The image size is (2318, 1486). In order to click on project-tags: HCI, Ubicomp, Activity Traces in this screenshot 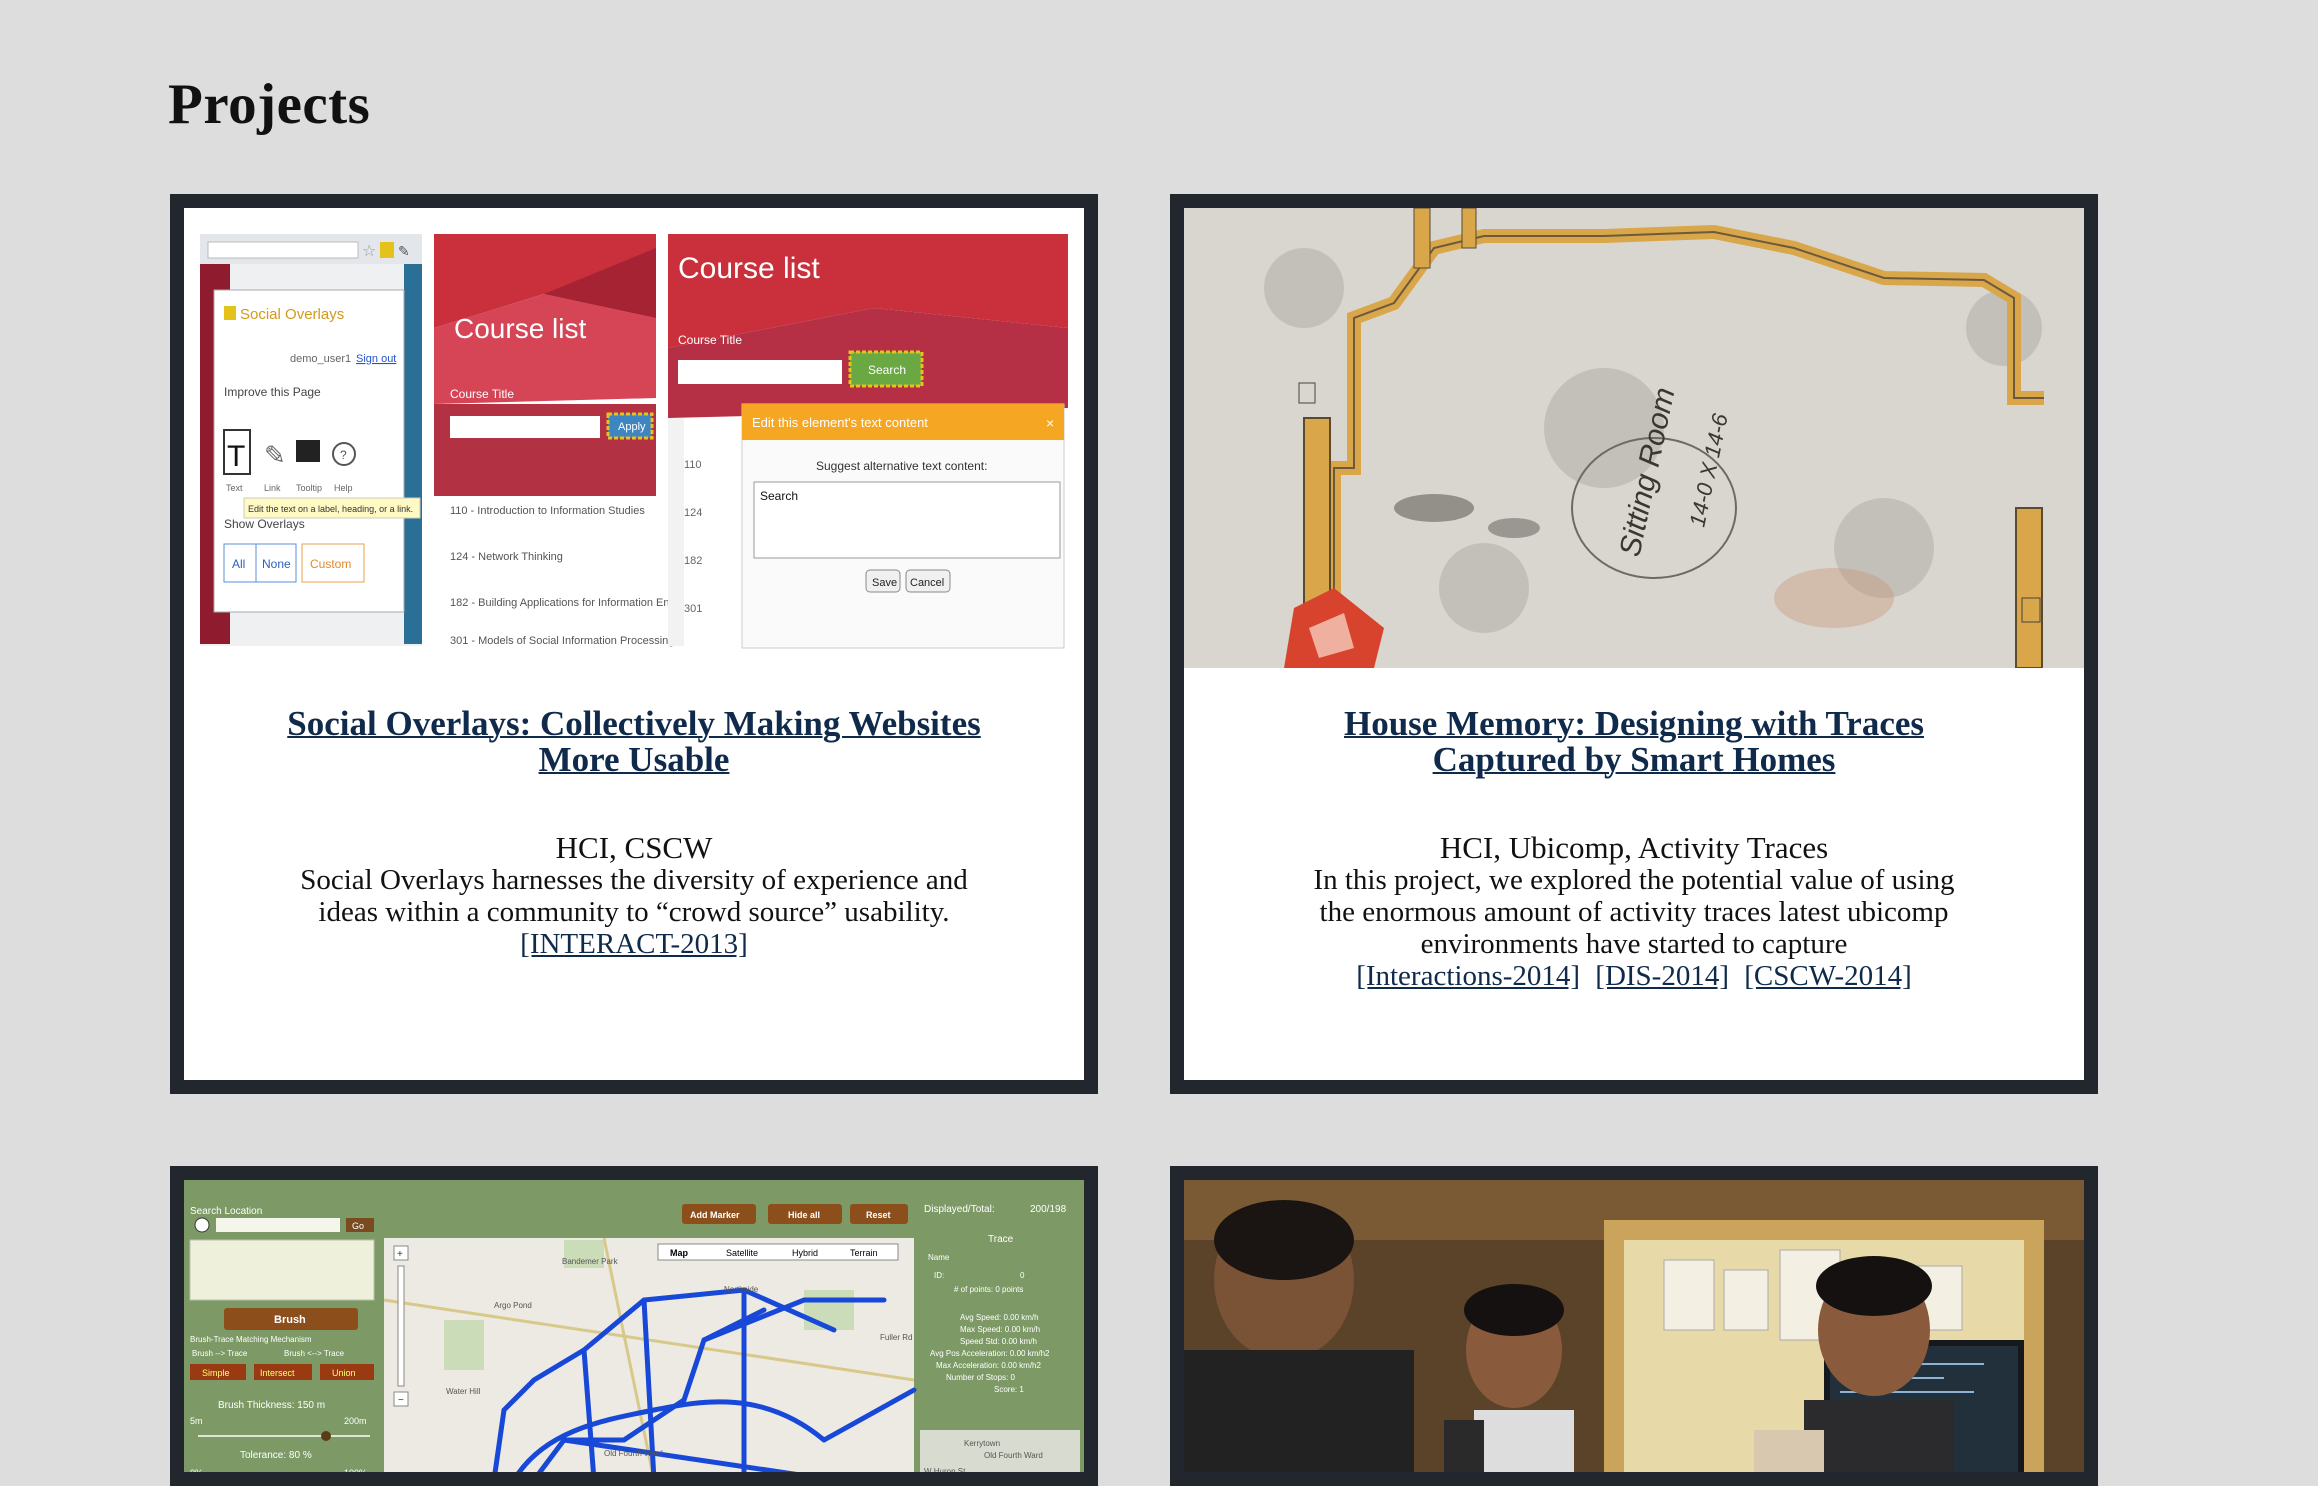, I will do `click(1634, 847)`.